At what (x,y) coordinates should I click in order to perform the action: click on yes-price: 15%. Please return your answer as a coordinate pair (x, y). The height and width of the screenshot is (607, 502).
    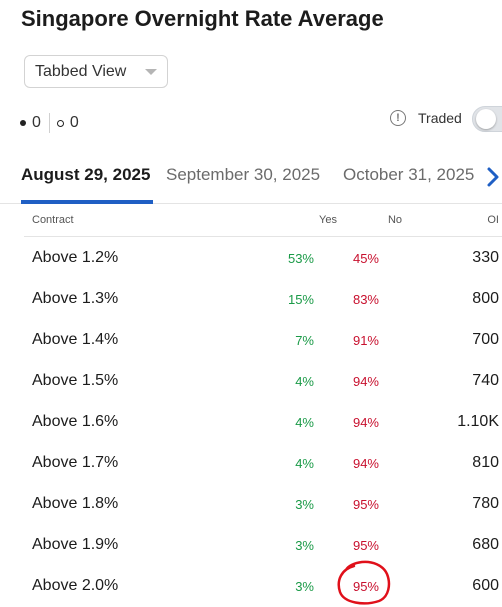
    Looking at the image, I should click on (301, 299).